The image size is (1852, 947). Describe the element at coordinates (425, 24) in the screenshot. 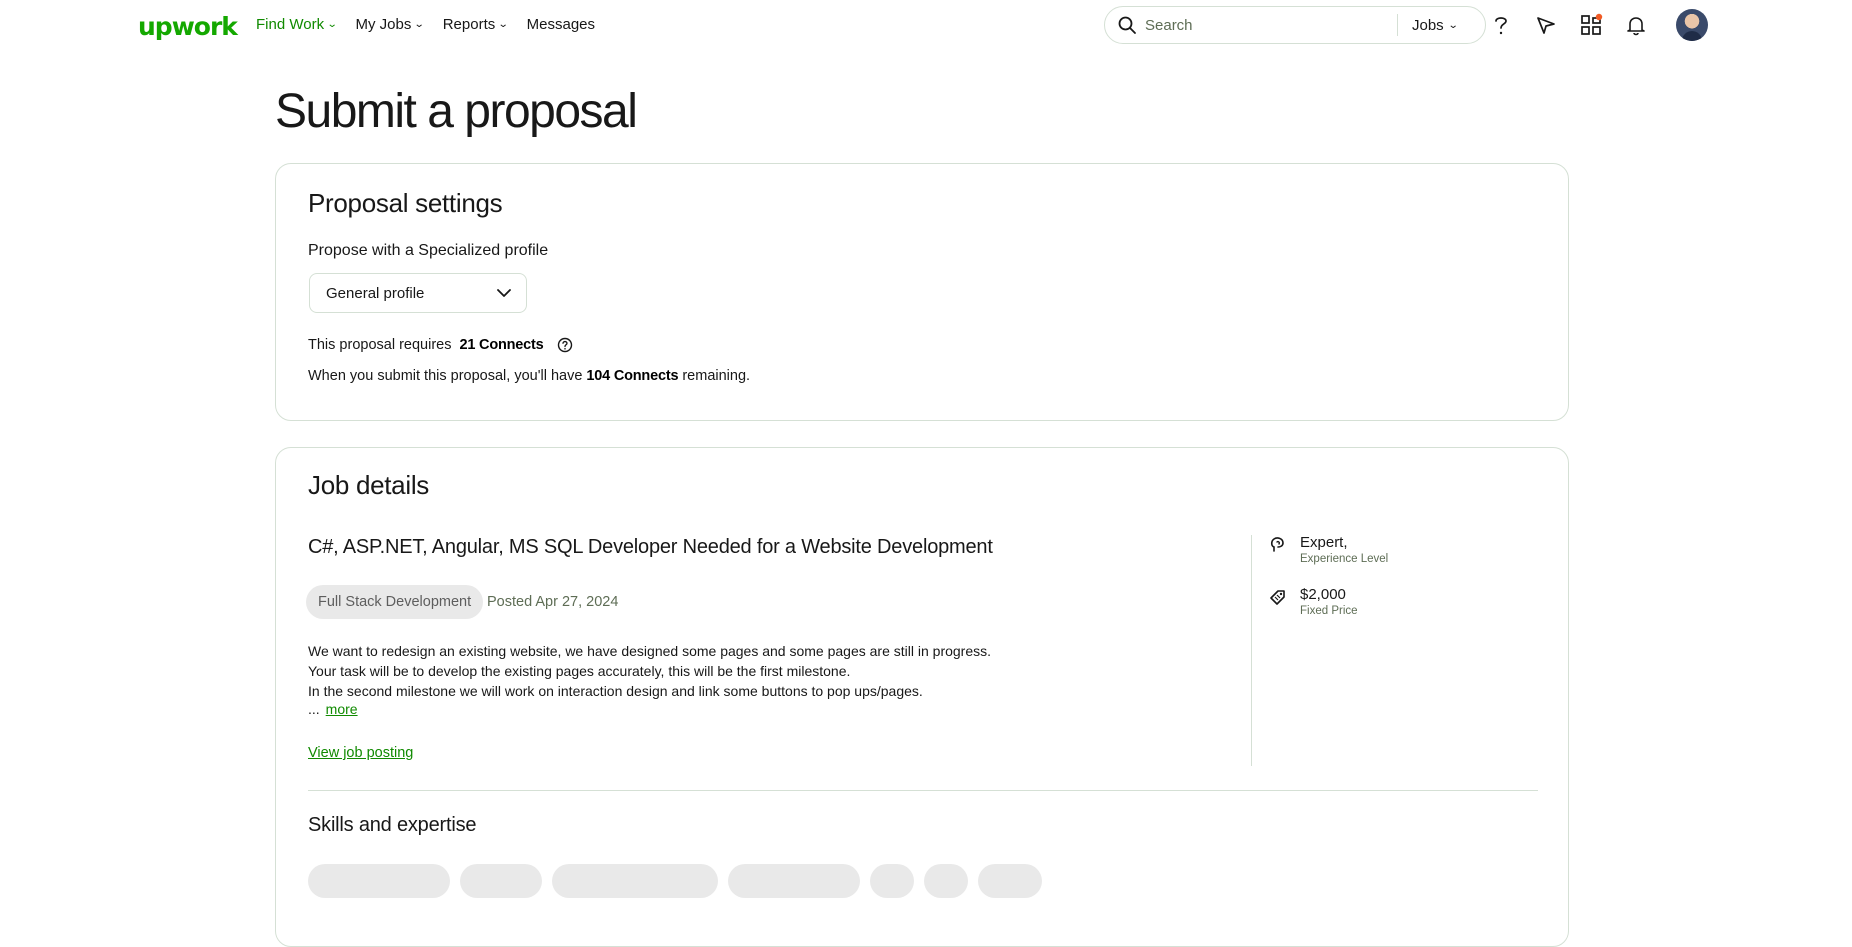

I see `main-nav-links: Find Work ⌄ My Jobs ⌄ Reports ⌄ Messages` at that location.